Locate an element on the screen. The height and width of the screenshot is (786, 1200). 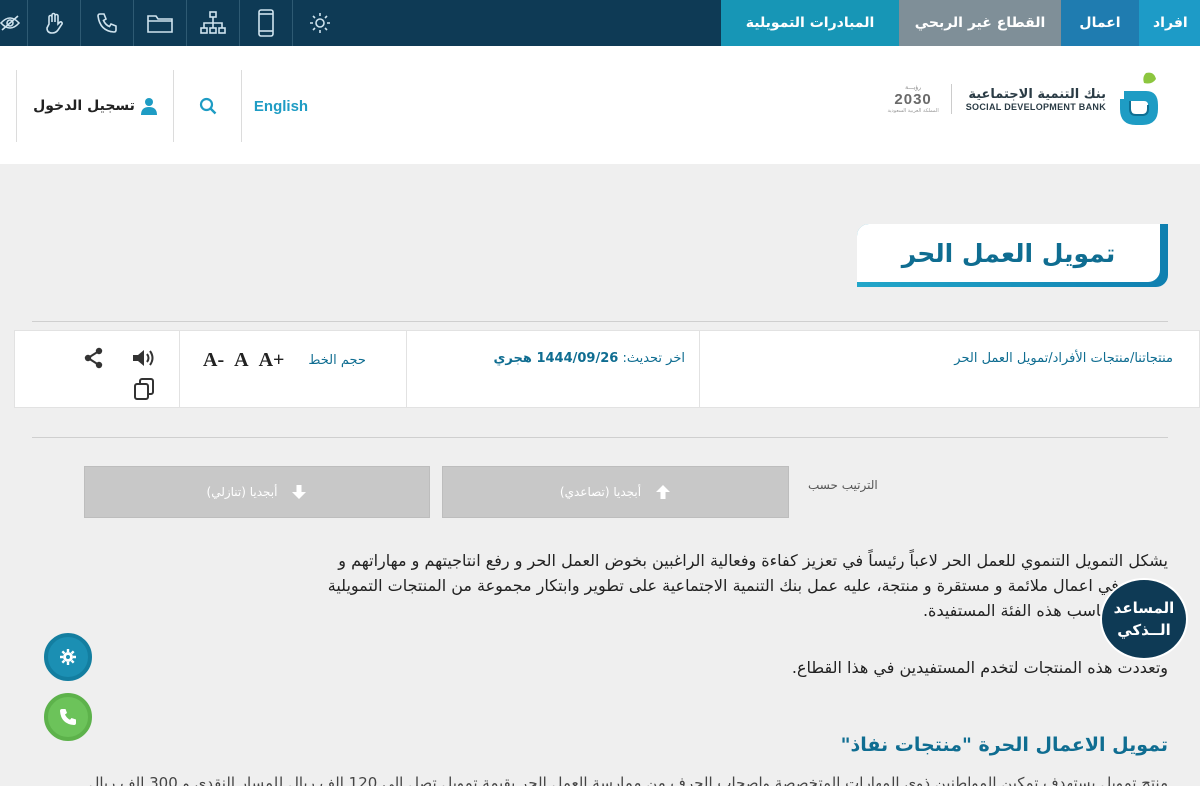
page-title: تمويل العمل الحر is located at coordinates (1008, 253).